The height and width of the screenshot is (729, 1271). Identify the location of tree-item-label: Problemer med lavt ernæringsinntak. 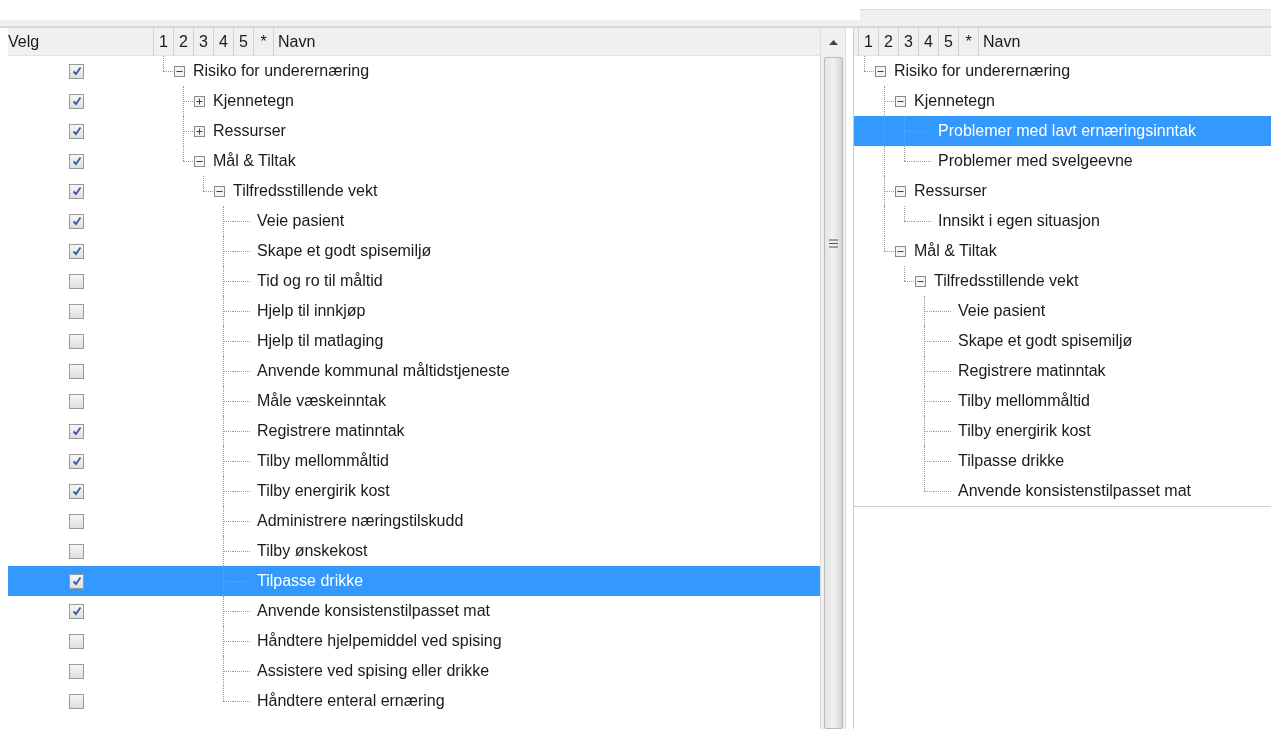
(1067, 131).